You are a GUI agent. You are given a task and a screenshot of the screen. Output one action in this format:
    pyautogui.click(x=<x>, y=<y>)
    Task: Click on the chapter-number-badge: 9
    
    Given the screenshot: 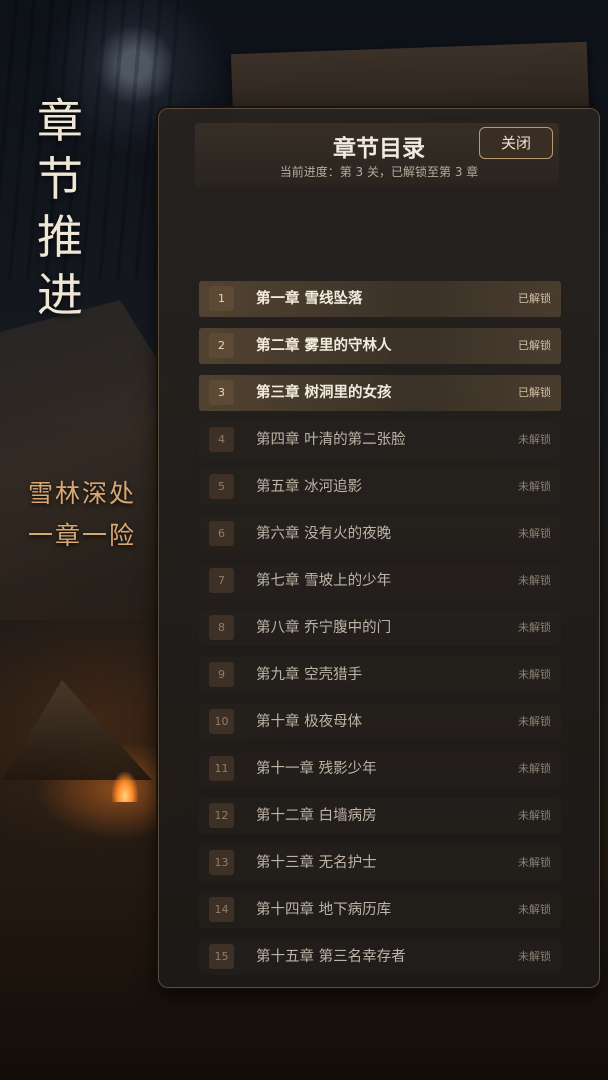 What is the action you would take?
    pyautogui.click(x=221, y=674)
    